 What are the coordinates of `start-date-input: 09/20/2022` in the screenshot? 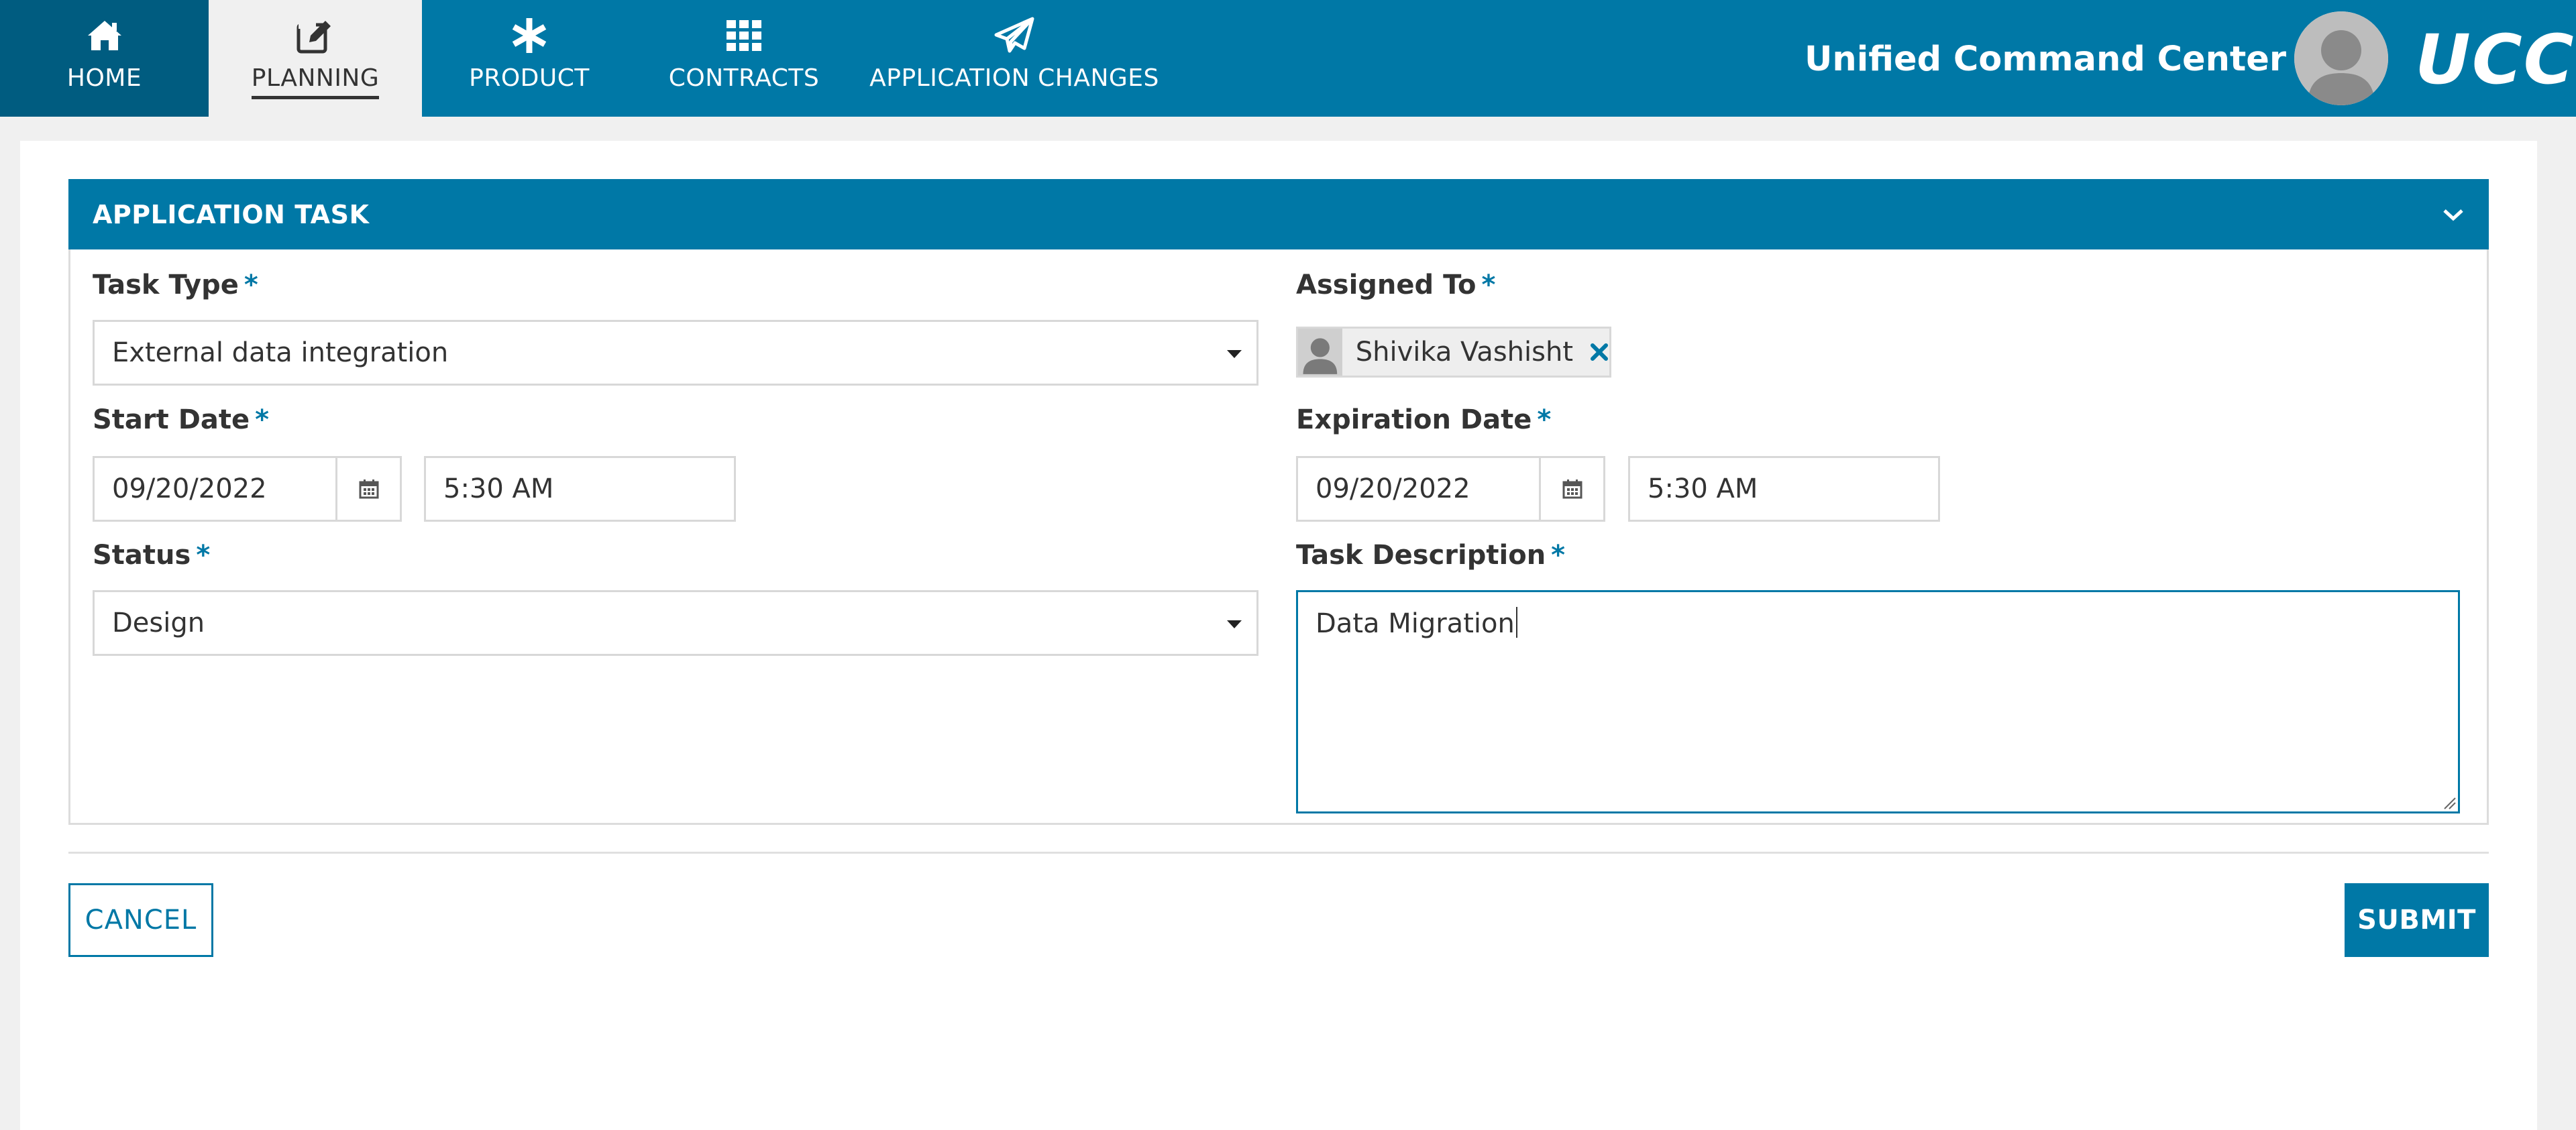 It's located at (215, 489).